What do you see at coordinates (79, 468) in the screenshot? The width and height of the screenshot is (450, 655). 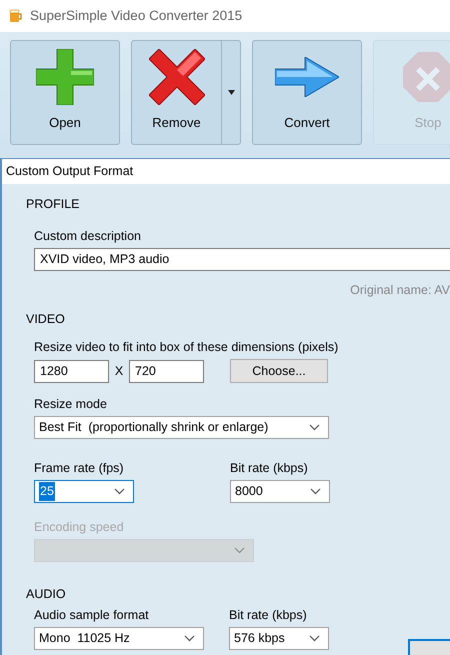 I see `field-label: Frame rate (fps)` at bounding box center [79, 468].